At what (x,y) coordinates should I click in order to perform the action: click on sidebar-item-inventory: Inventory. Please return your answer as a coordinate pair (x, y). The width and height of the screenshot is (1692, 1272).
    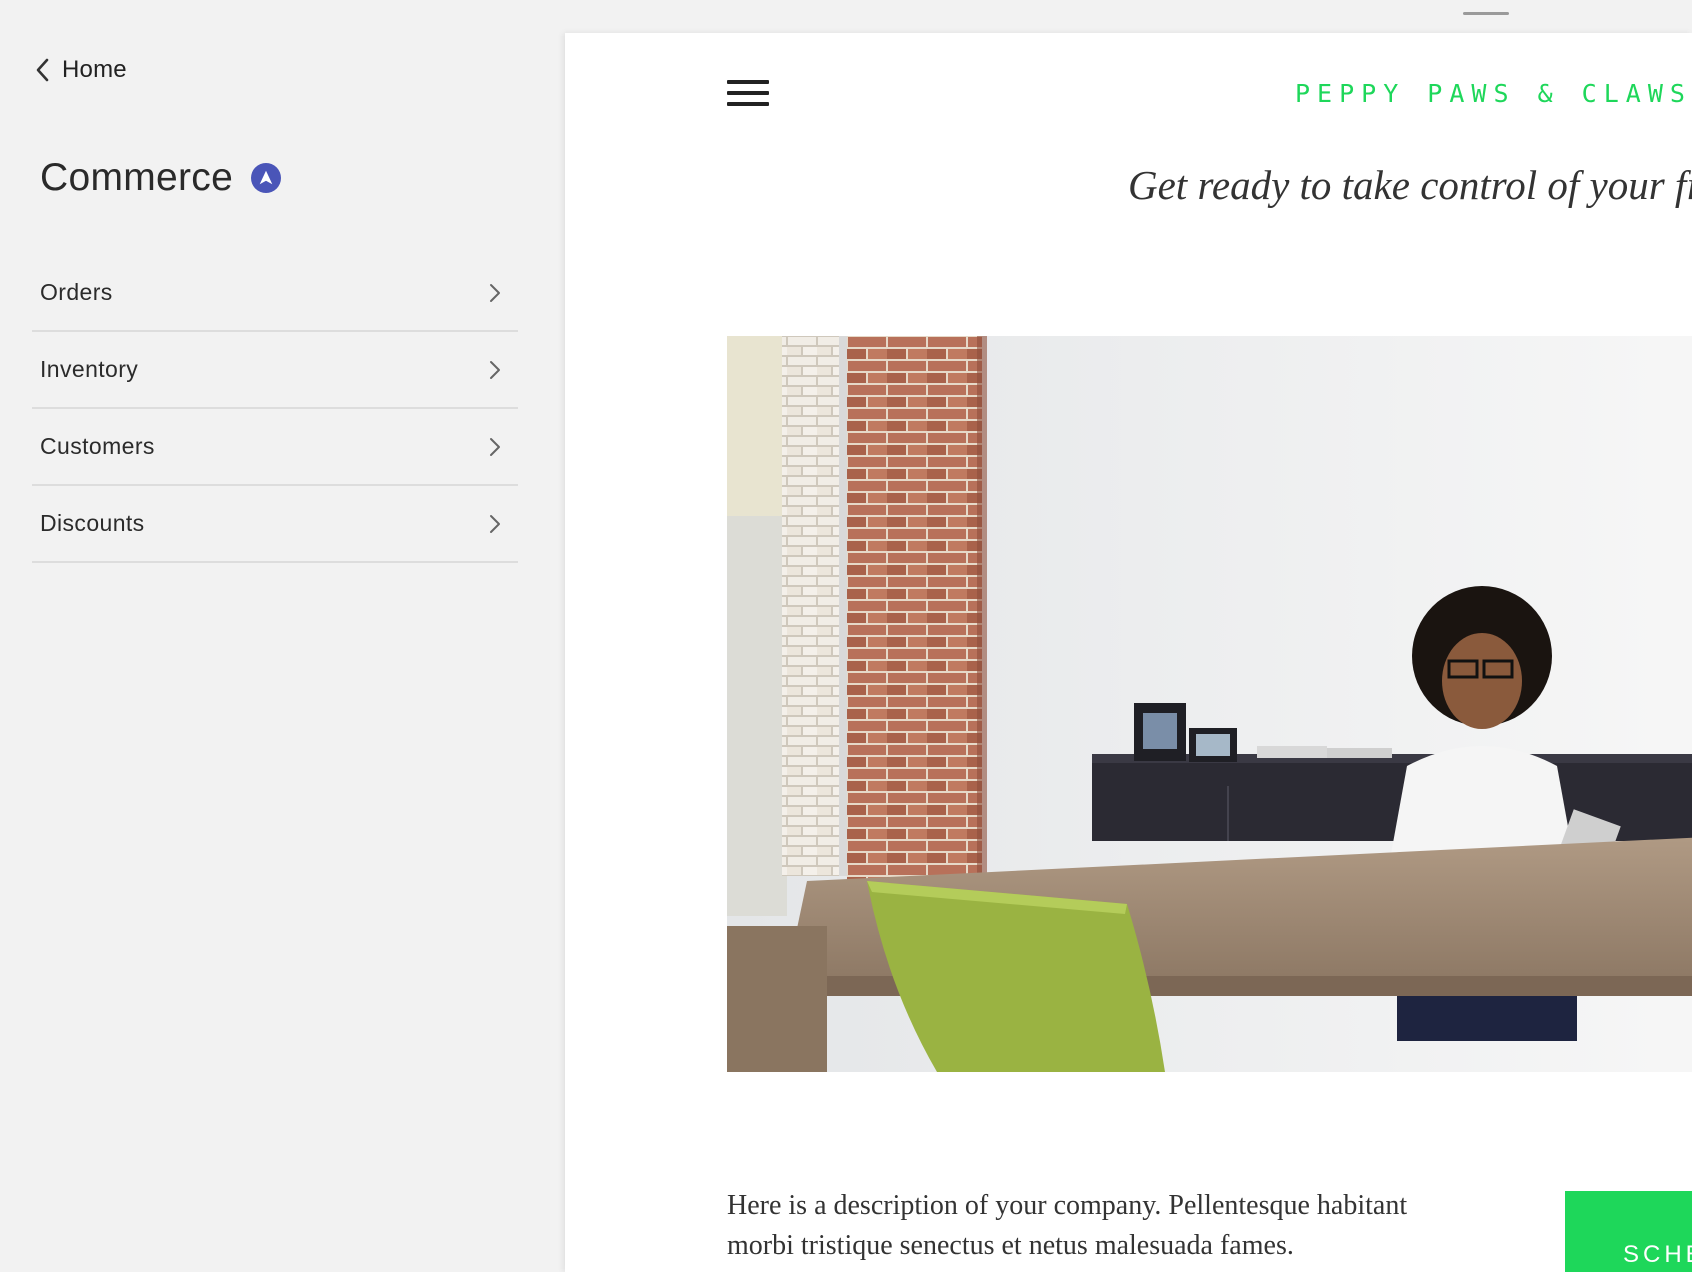
    Looking at the image, I should click on (275, 370).